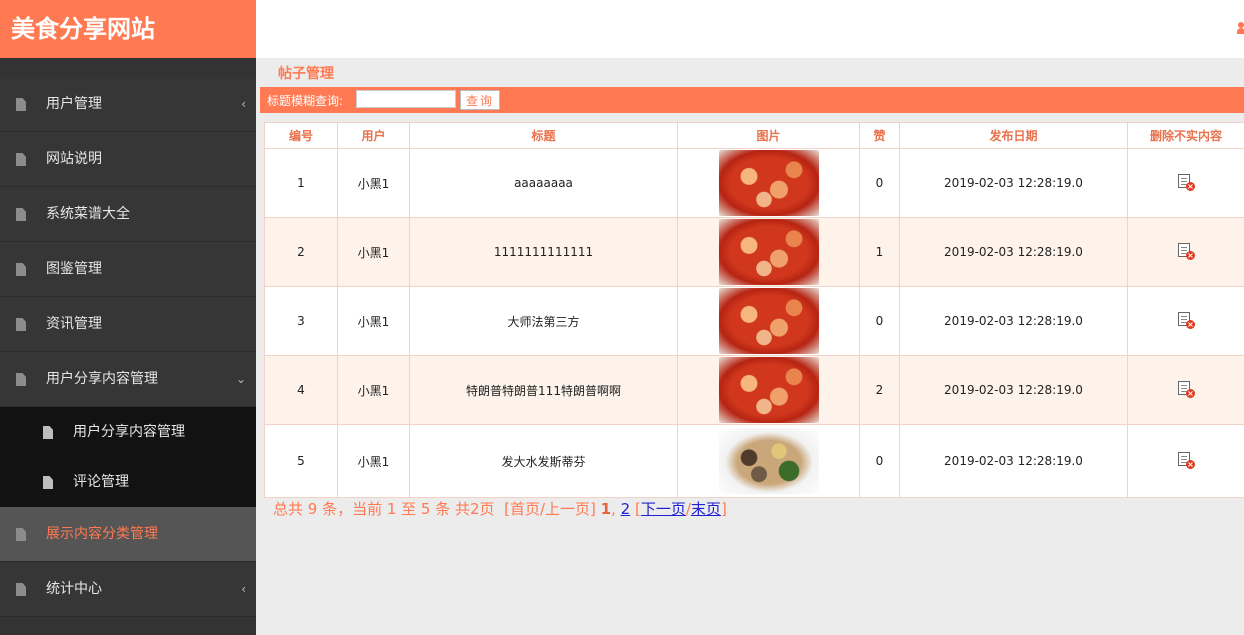  I want to click on search-label: 标题模糊查询:, so click(305, 101).